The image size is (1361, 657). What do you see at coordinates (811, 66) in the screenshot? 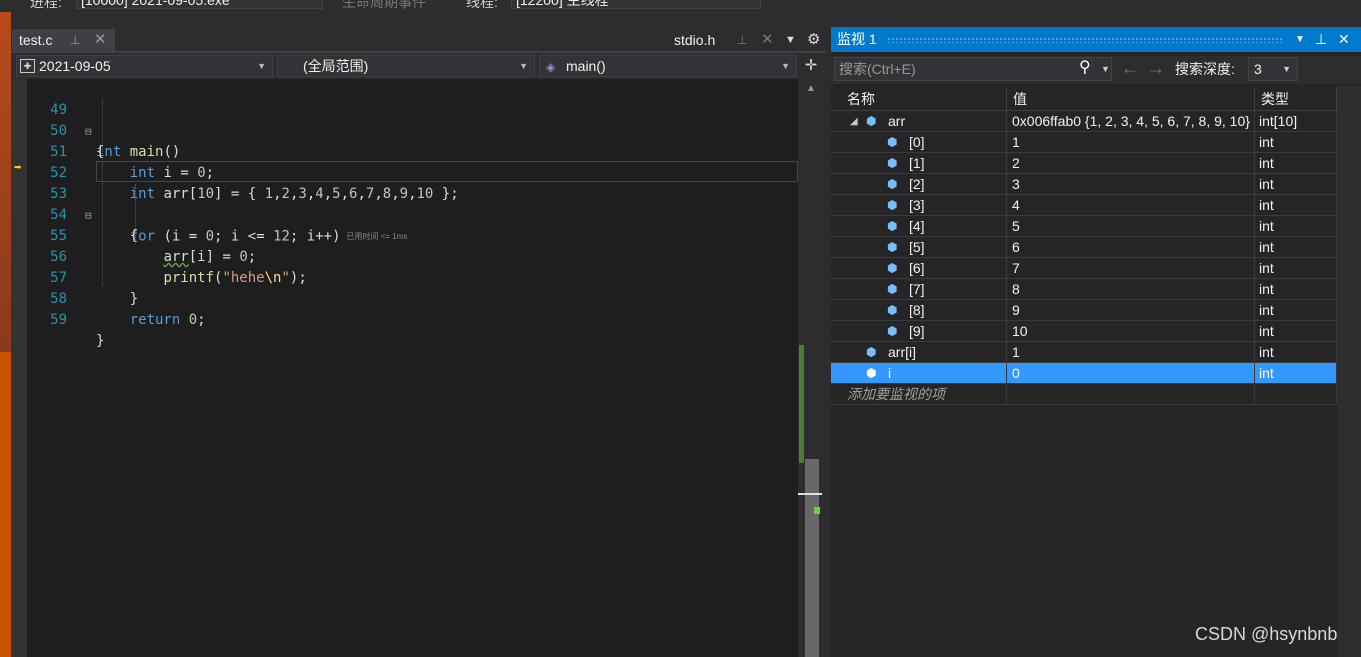
I see `split-editor-icon: ✛` at bounding box center [811, 66].